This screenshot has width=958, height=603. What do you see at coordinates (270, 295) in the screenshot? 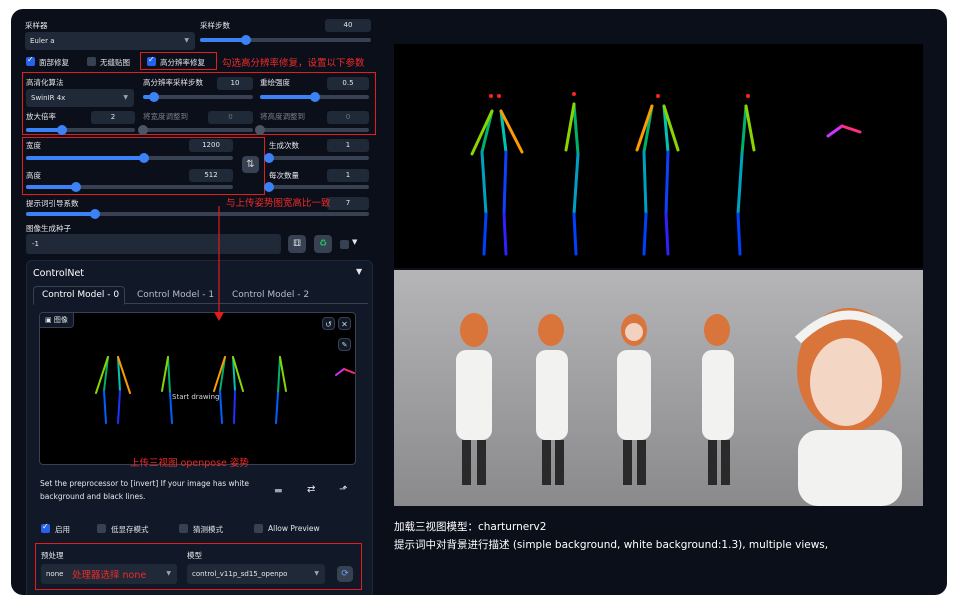
I see `tab-control-model-2: Control Model - 2` at bounding box center [270, 295].